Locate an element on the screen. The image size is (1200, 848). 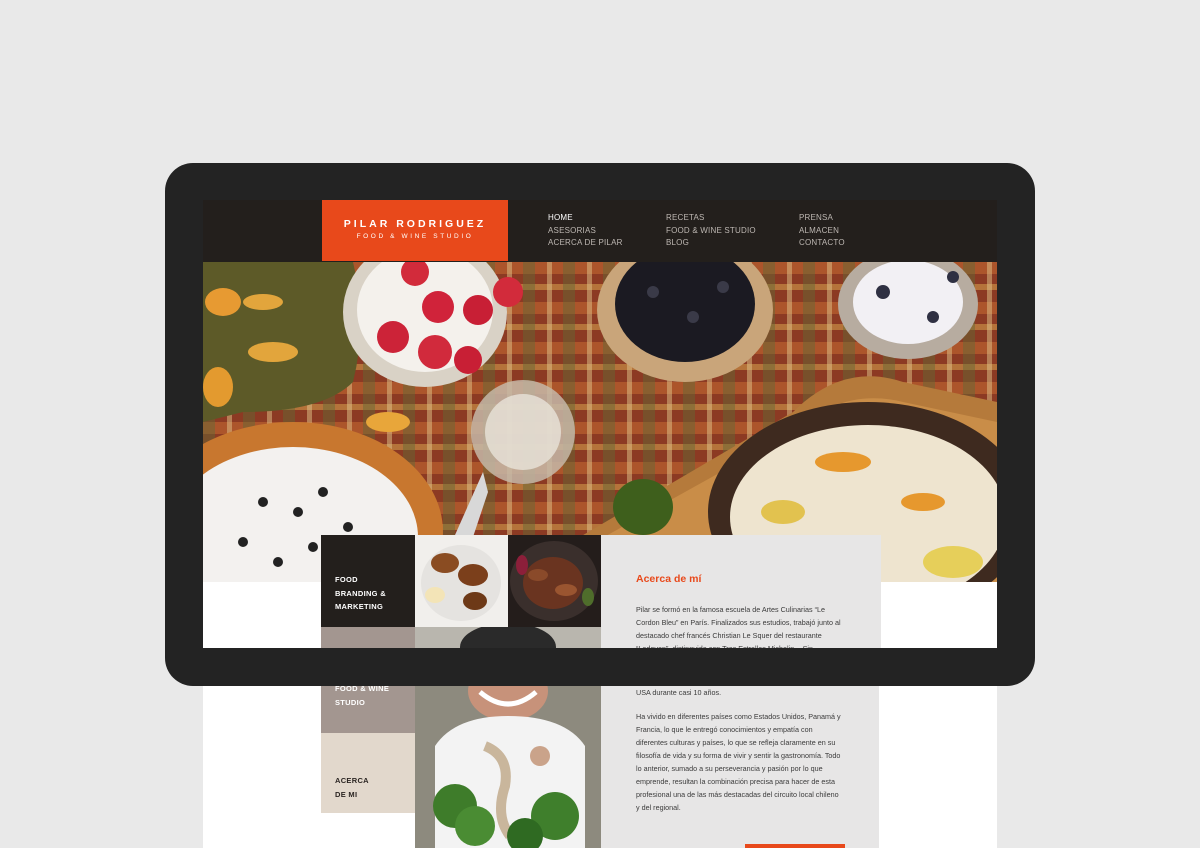
menu-item-branding-label: FOOD BRANDING & MARKETING is located at coordinates (360, 593).